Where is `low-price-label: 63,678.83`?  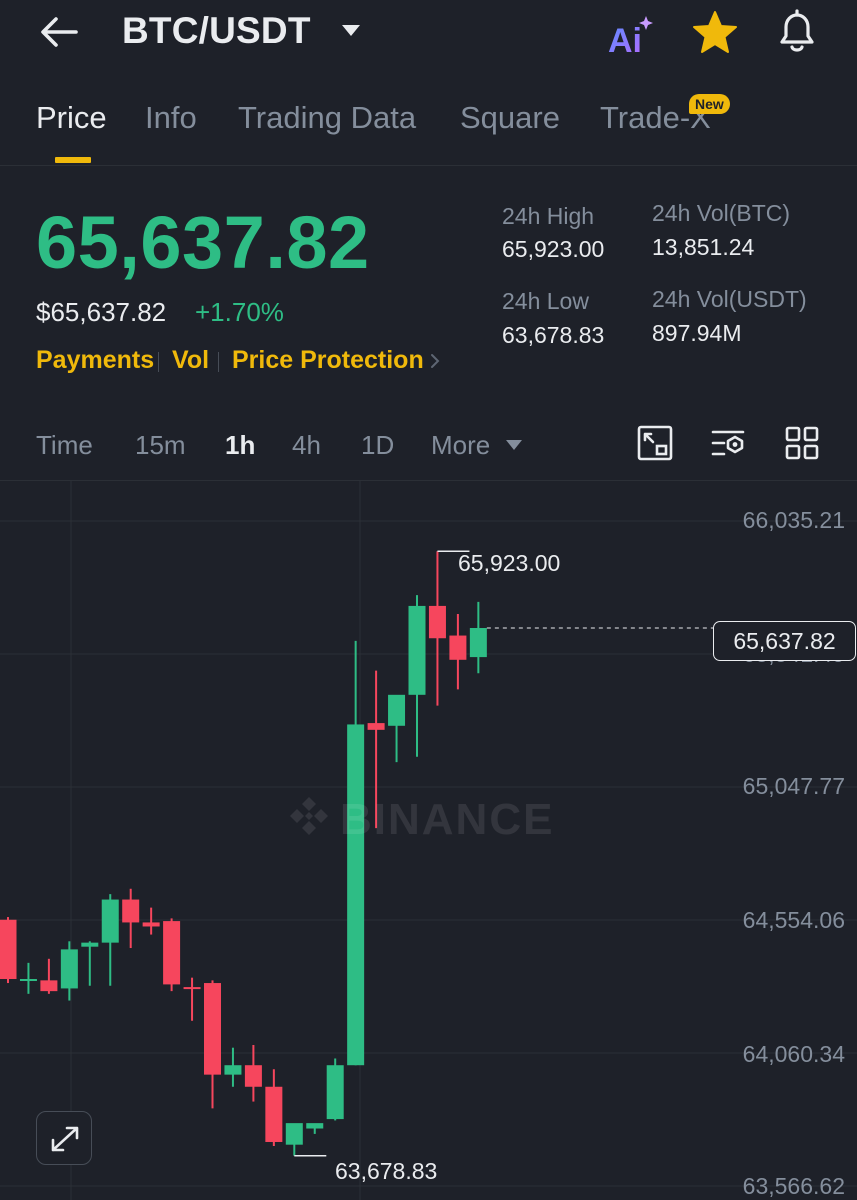
low-price-label: 63,678.83 is located at coordinates (386, 1171).